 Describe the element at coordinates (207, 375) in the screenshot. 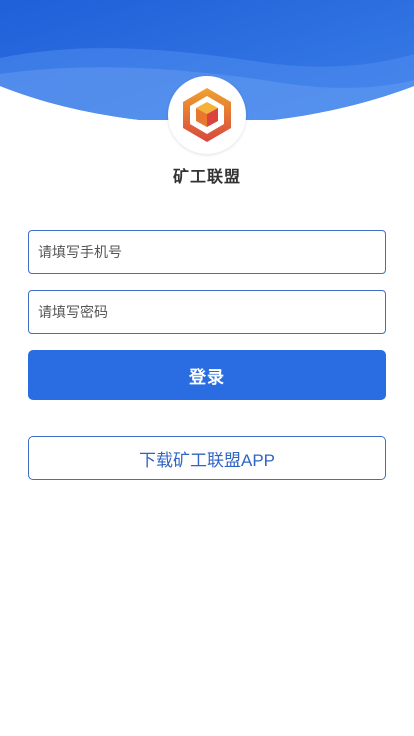

I see `login-button: 登录` at that location.